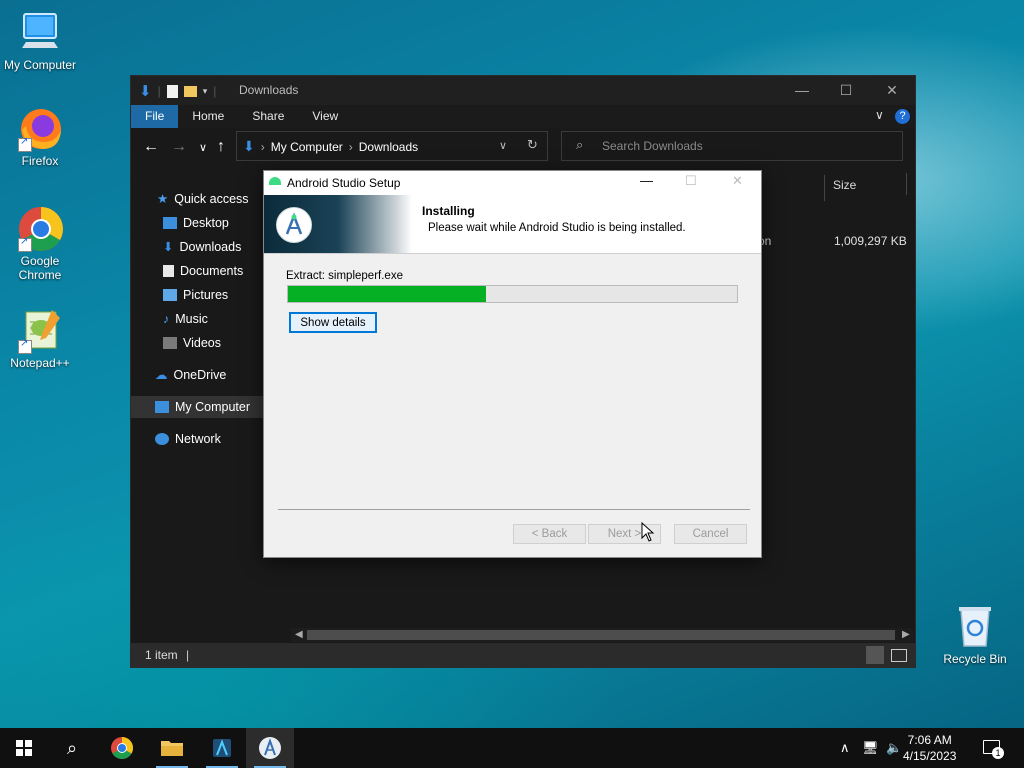 The width and height of the screenshot is (1024, 768). I want to click on search-button: ⌕, so click(72, 748).